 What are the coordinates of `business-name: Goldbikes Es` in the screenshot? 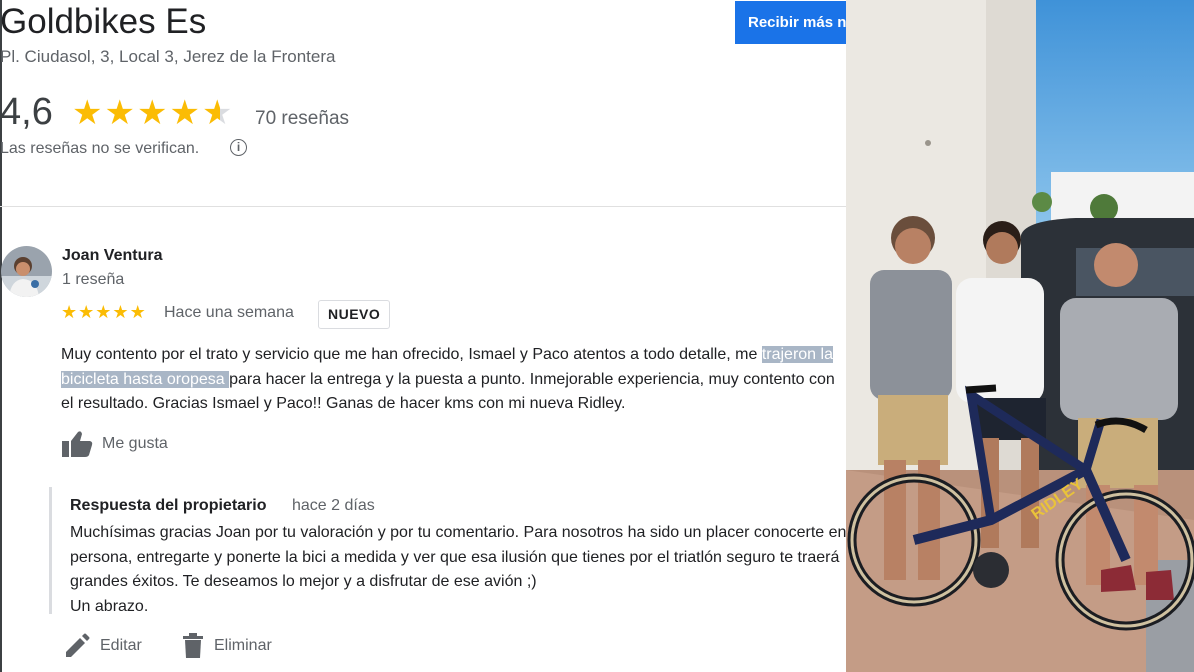 It's located at (103, 21).